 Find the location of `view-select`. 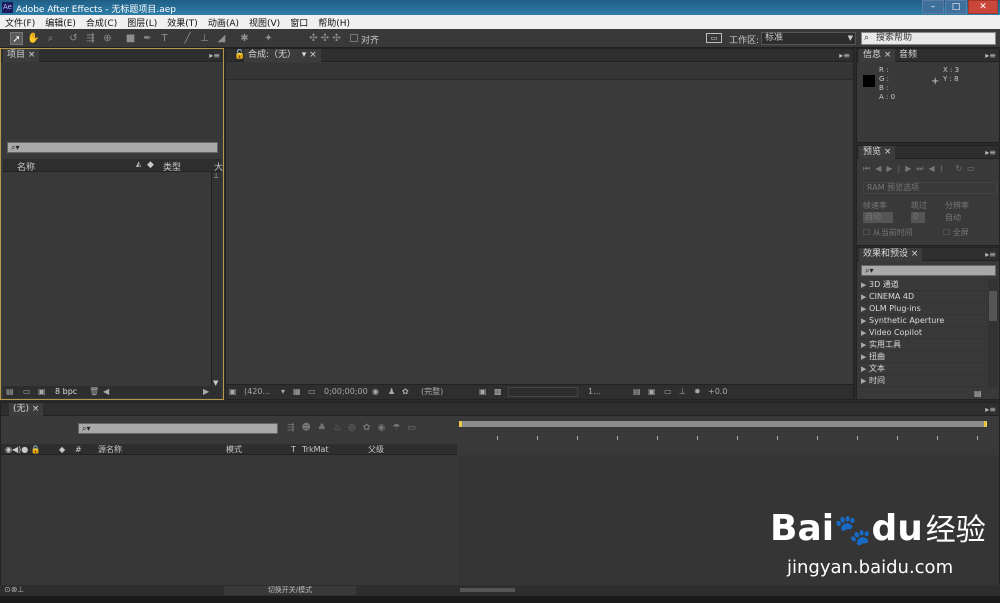

view-select is located at coordinates (543, 392).